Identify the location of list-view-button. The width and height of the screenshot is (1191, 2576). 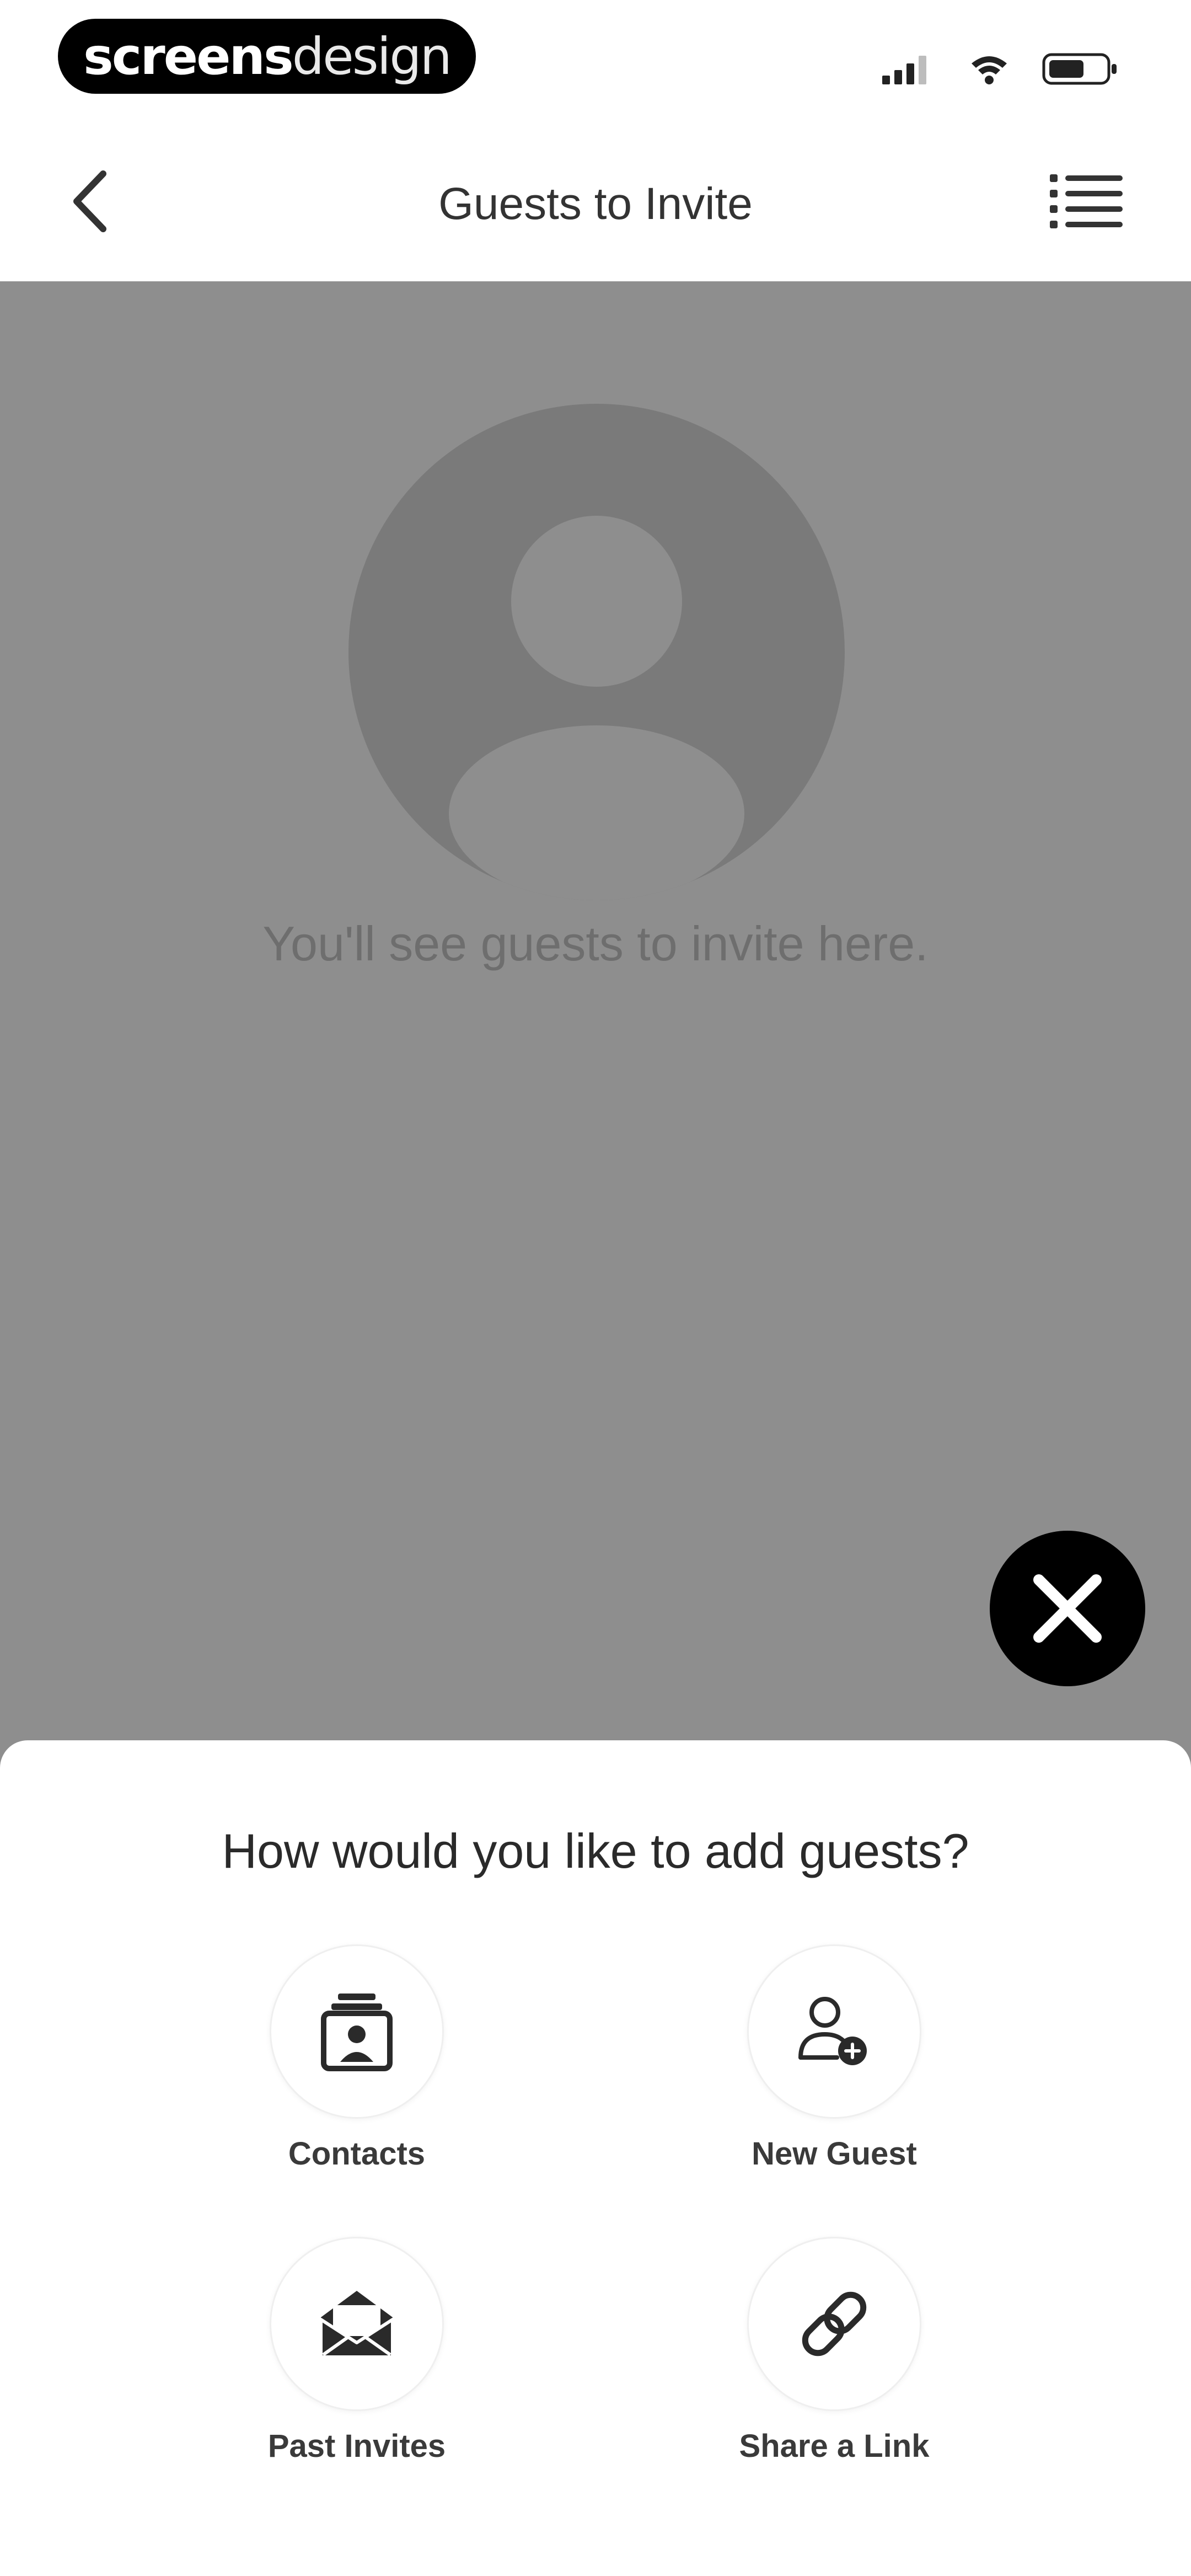
(1086, 201).